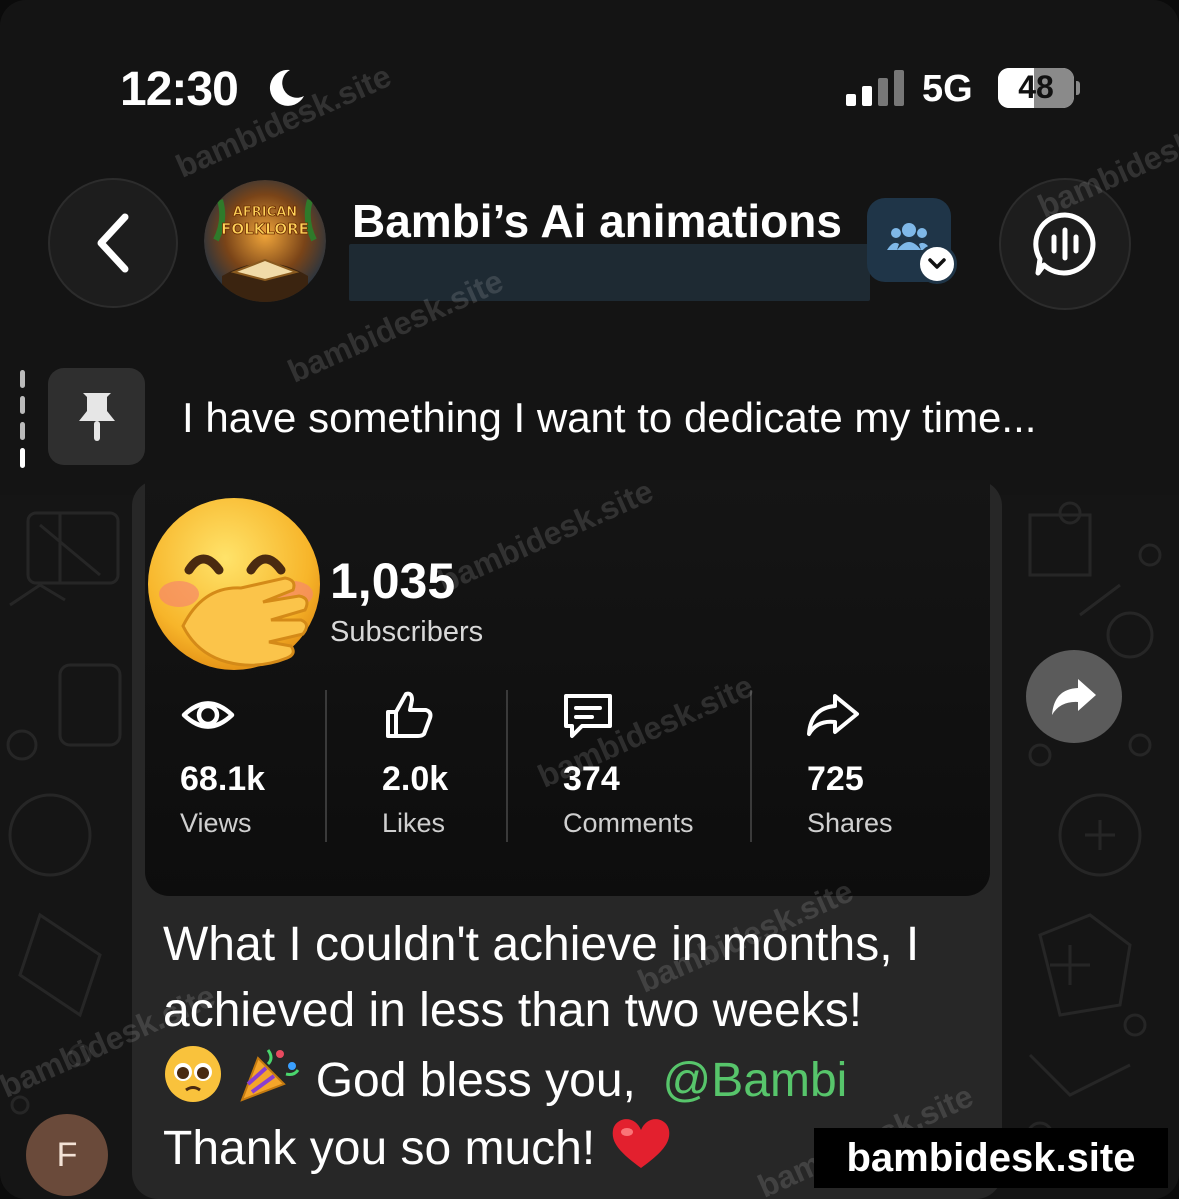 The width and height of the screenshot is (1179, 1199). I want to click on pin-icon, so click(96, 416).